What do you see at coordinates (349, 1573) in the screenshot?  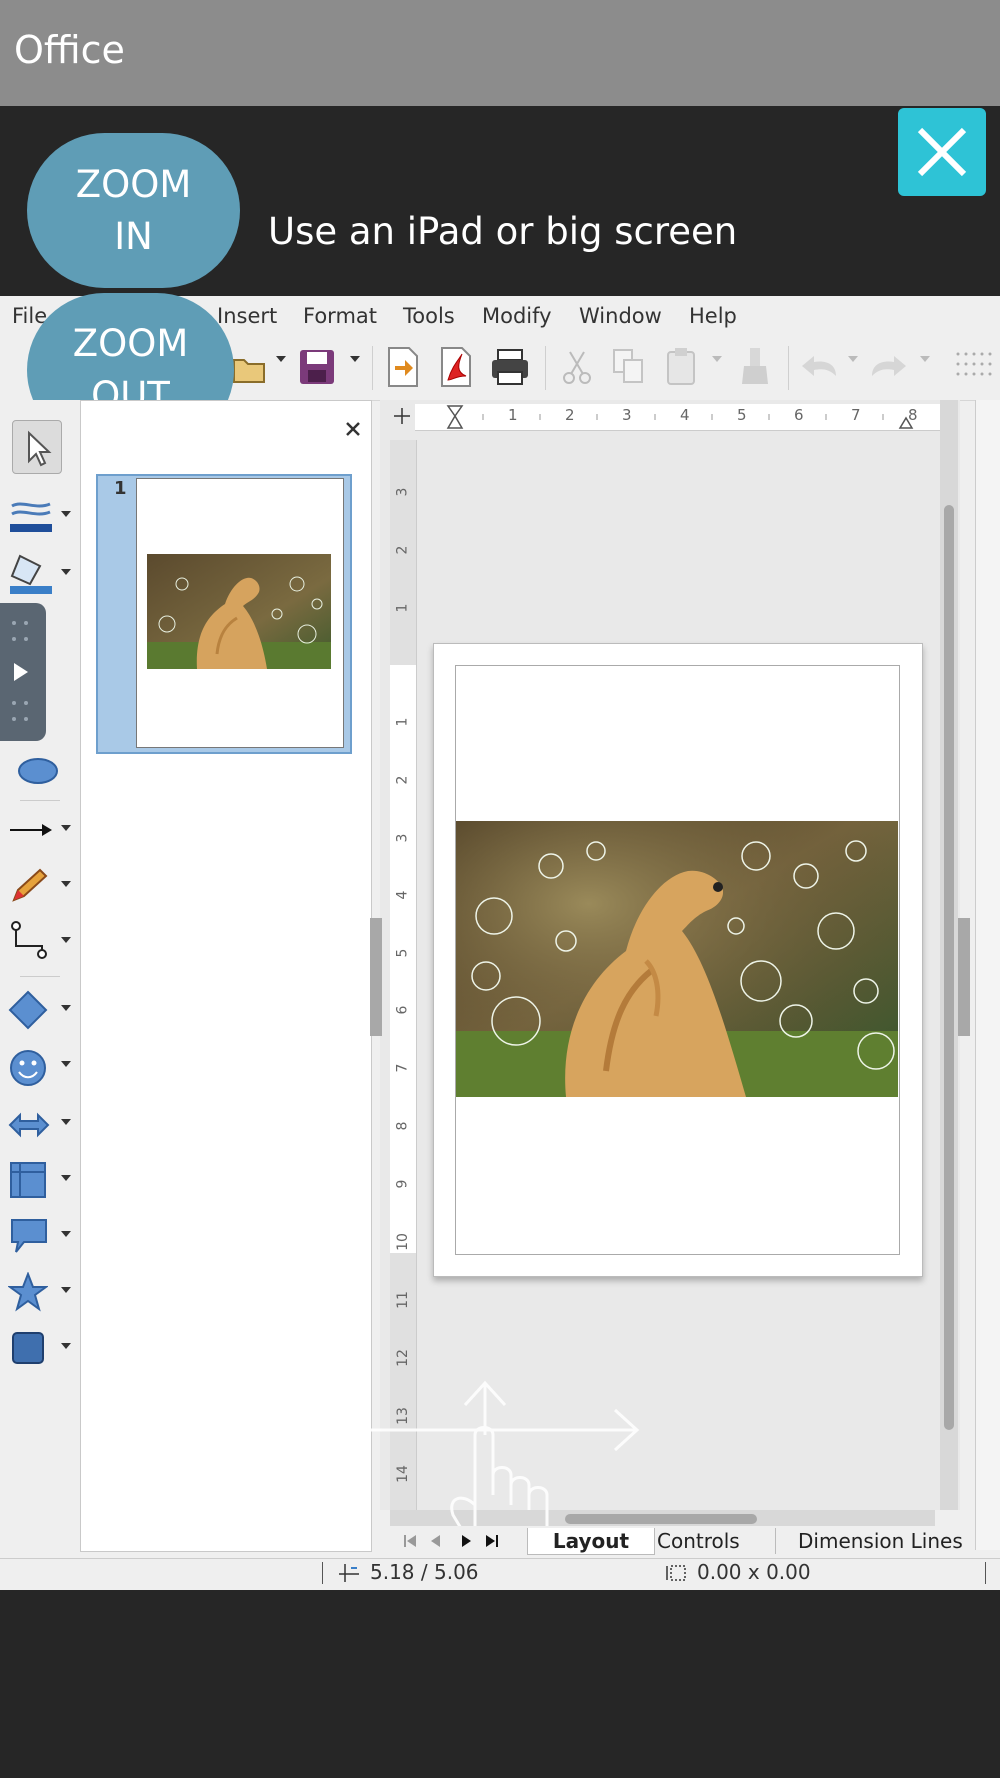 I see `position-icon` at bounding box center [349, 1573].